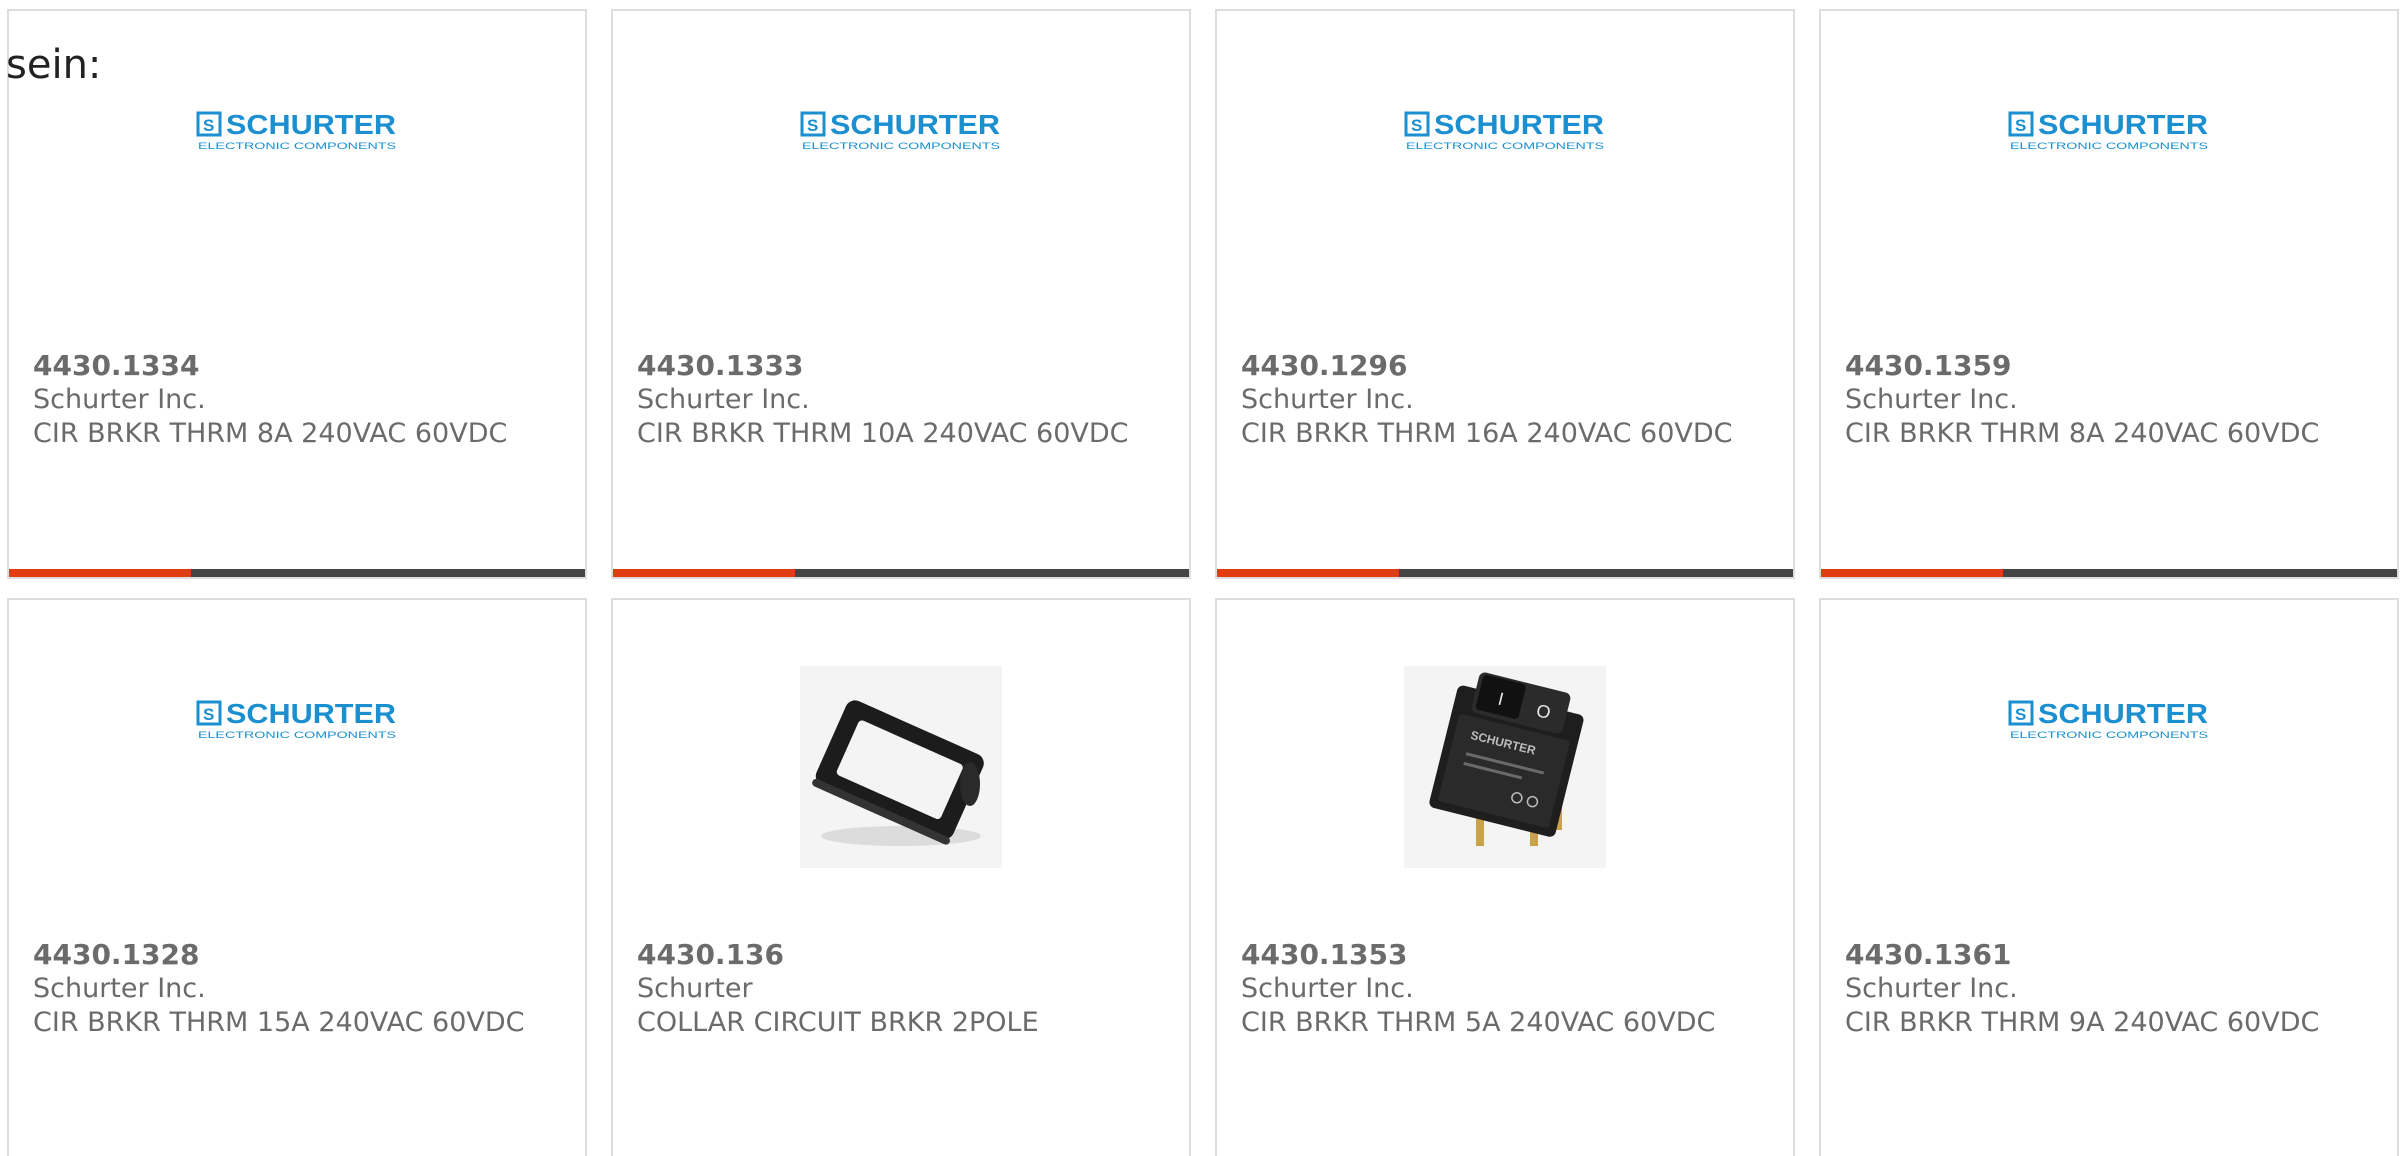 This screenshot has height=1156, width=2400. Describe the element at coordinates (1501, 955) in the screenshot. I see `part-number: 4430.1353` at that location.